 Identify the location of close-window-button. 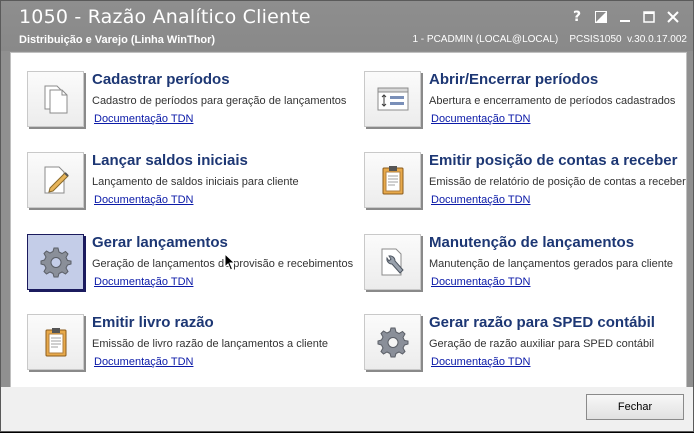
(673, 17).